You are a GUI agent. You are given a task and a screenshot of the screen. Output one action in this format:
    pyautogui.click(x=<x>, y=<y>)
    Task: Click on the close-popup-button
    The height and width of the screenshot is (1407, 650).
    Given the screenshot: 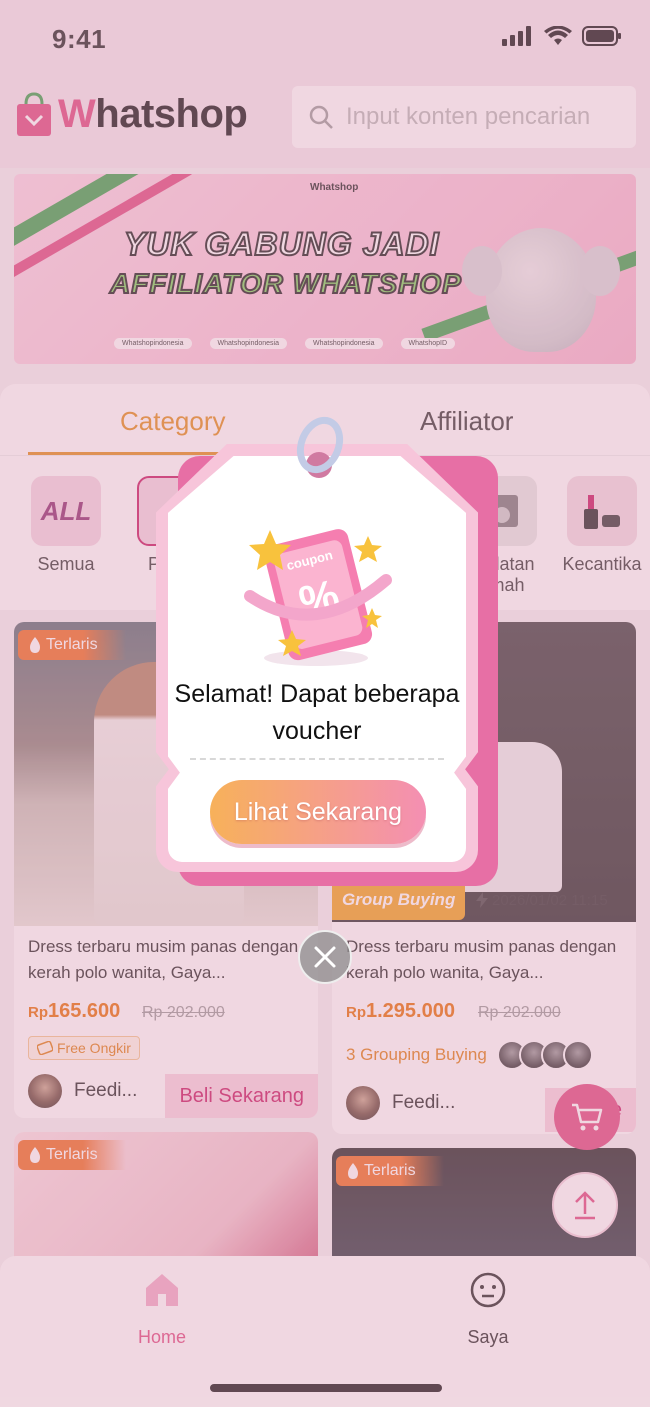 What is the action you would take?
    pyautogui.click(x=325, y=957)
    